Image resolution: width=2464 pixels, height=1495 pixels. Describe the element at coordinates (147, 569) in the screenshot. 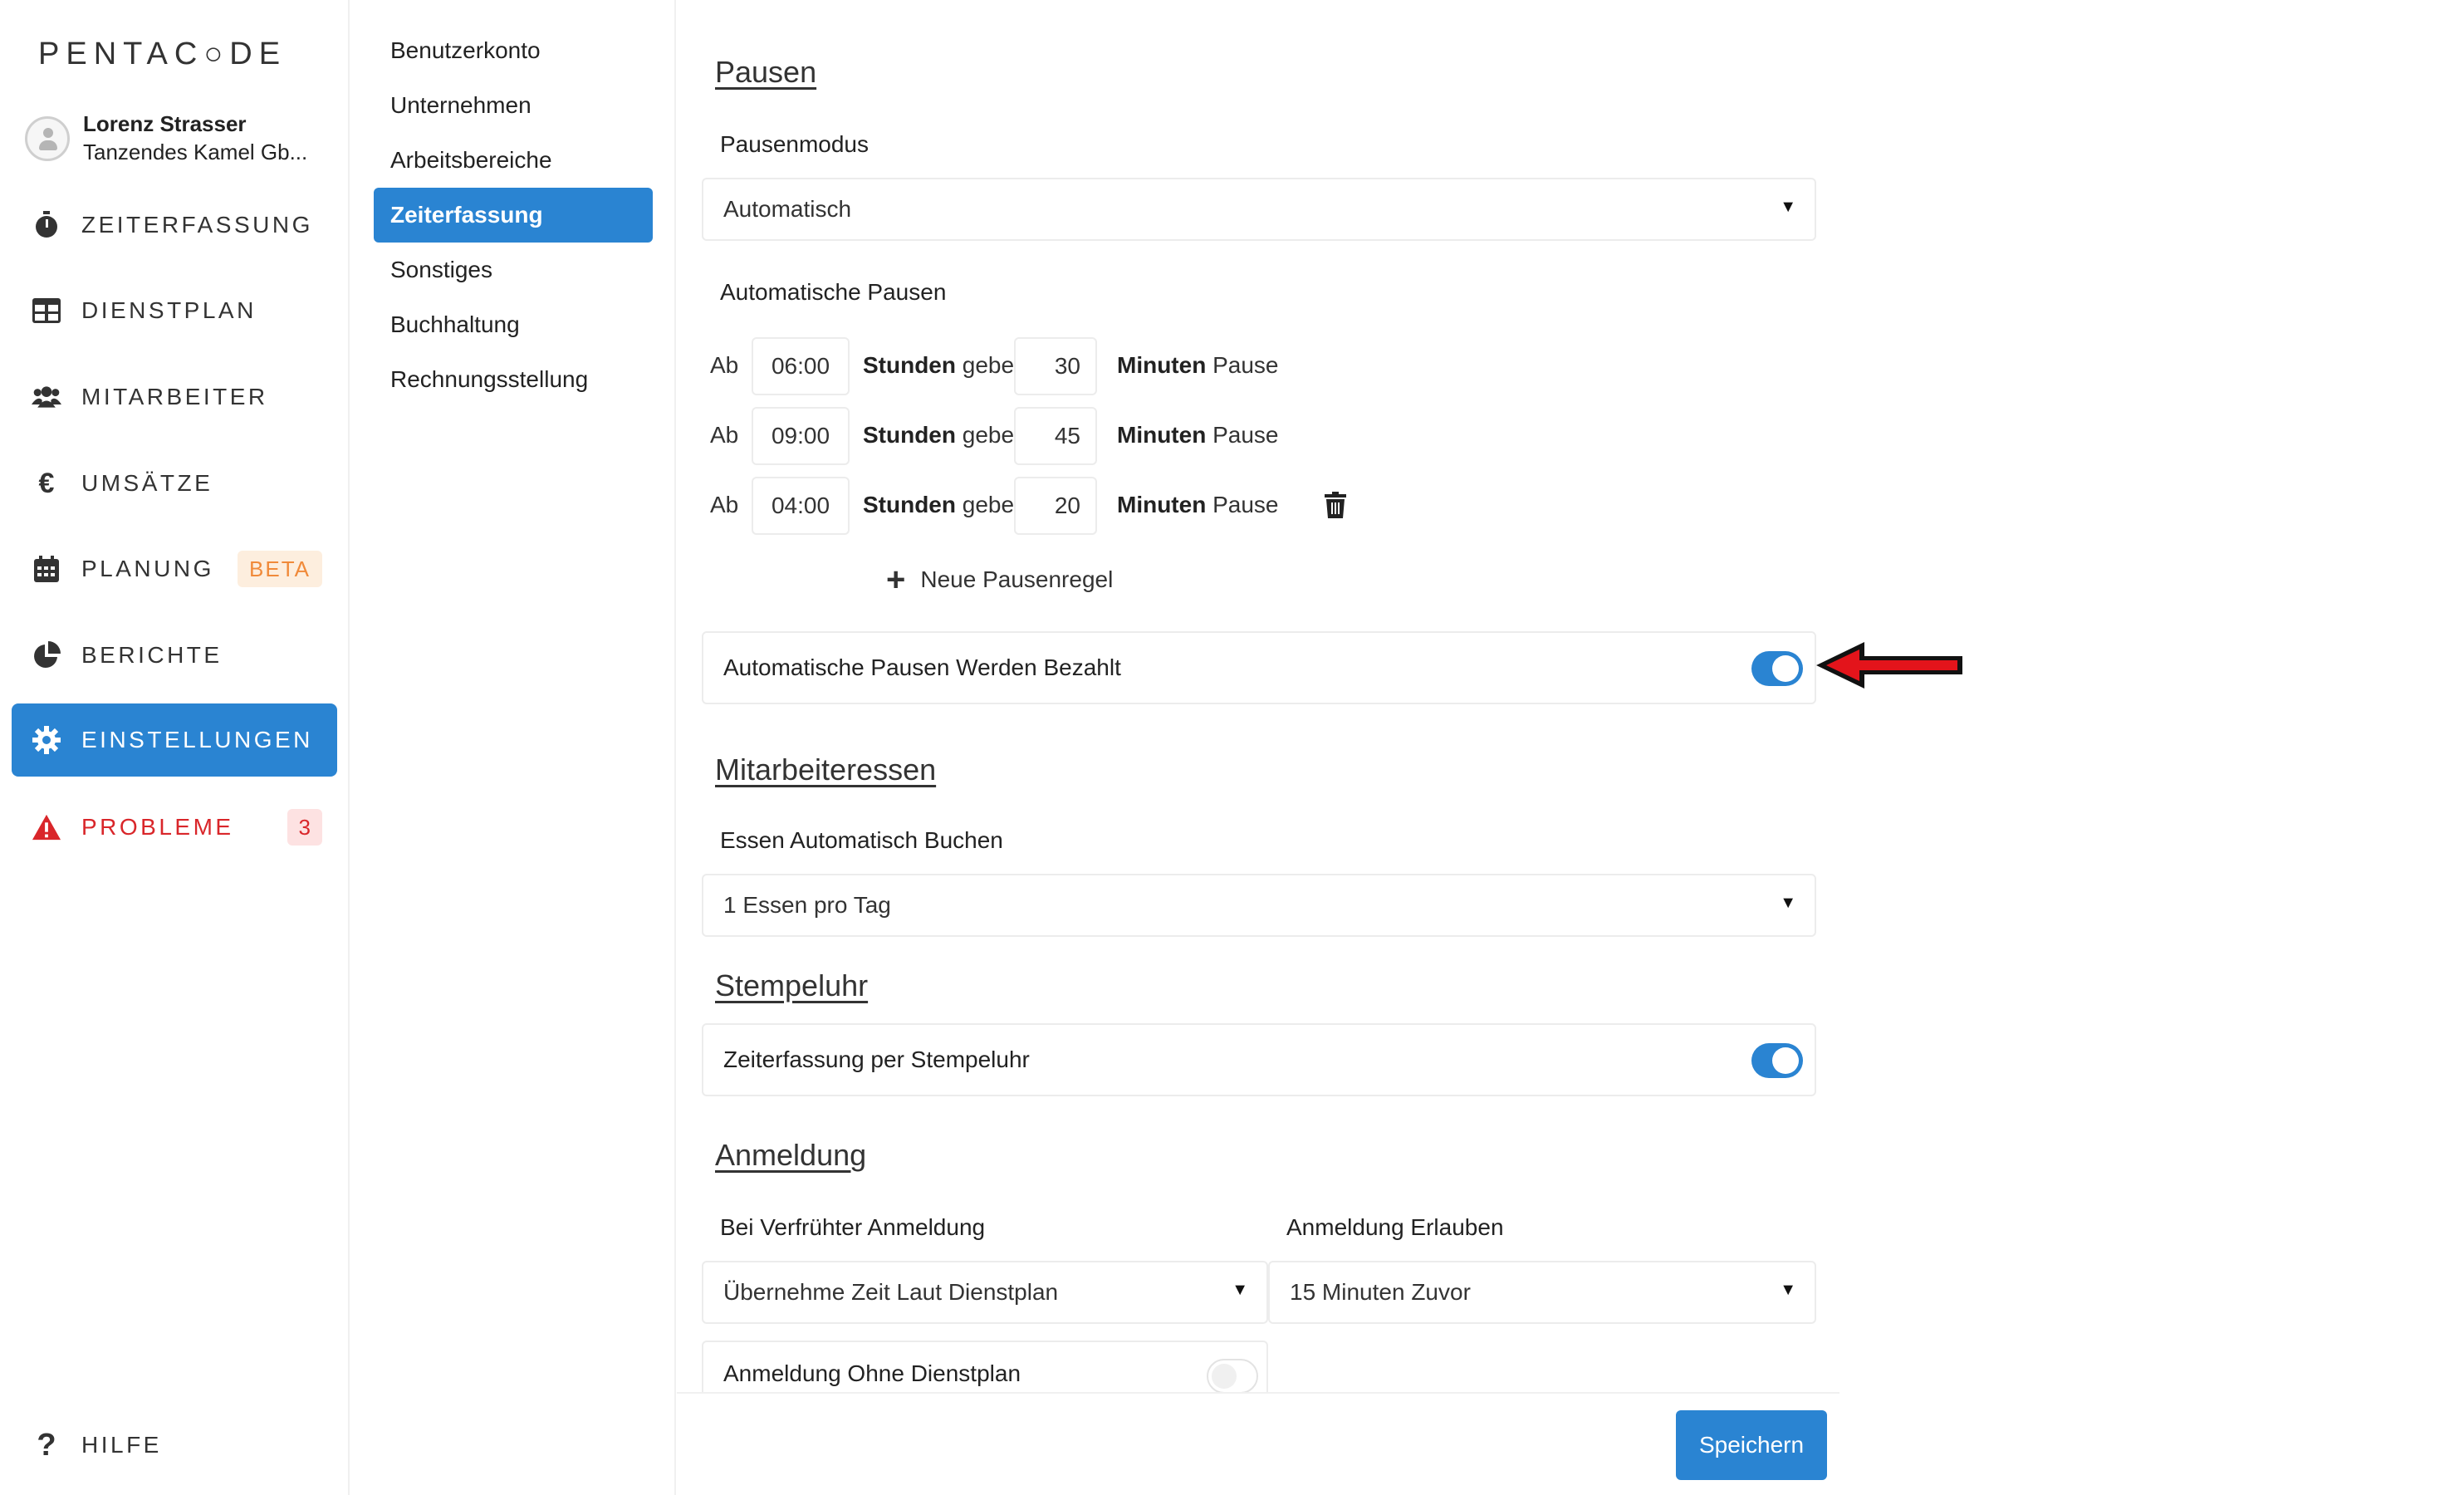

I see `sidebar-item-label: PLANUNG` at that location.